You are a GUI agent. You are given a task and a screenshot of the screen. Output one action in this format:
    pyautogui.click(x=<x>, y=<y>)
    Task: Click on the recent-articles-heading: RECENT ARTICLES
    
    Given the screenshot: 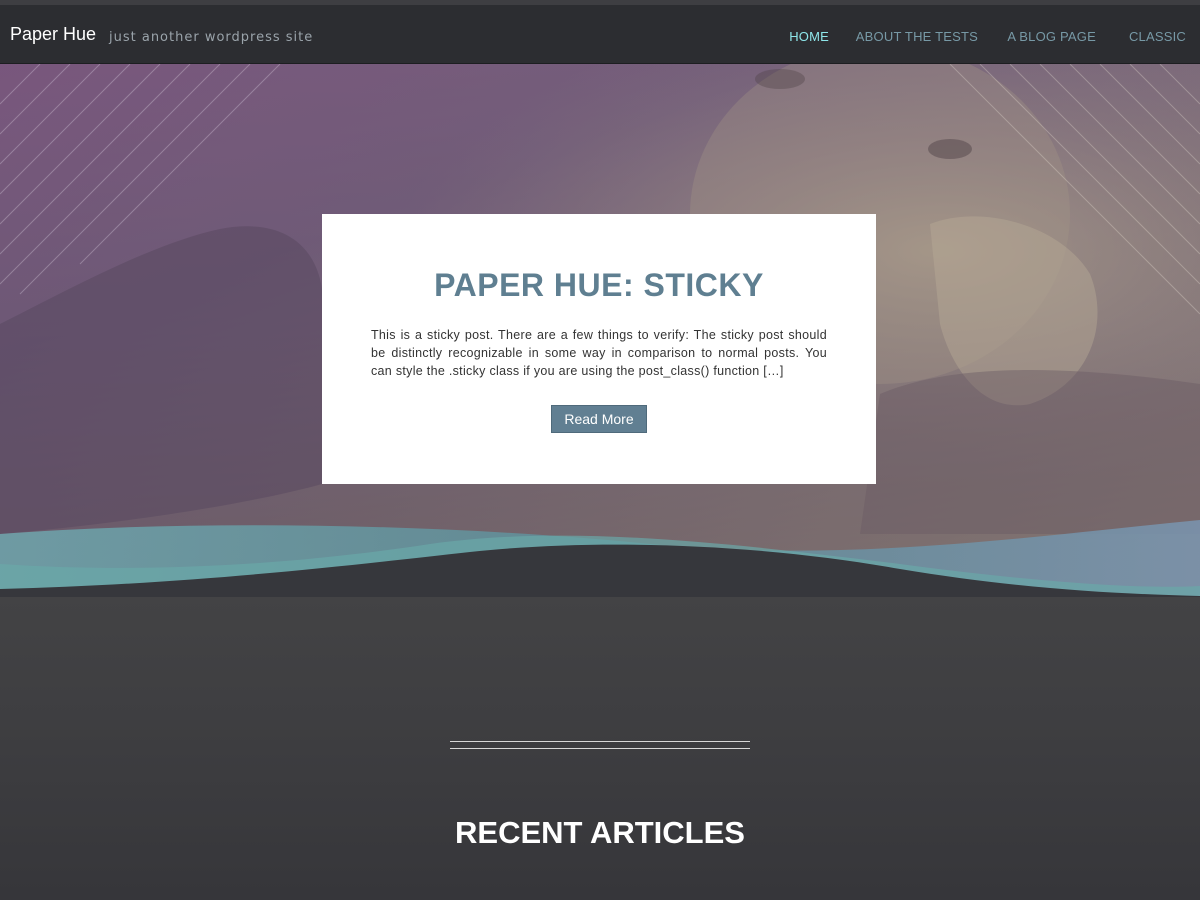 What is the action you would take?
    pyautogui.click(x=600, y=832)
    